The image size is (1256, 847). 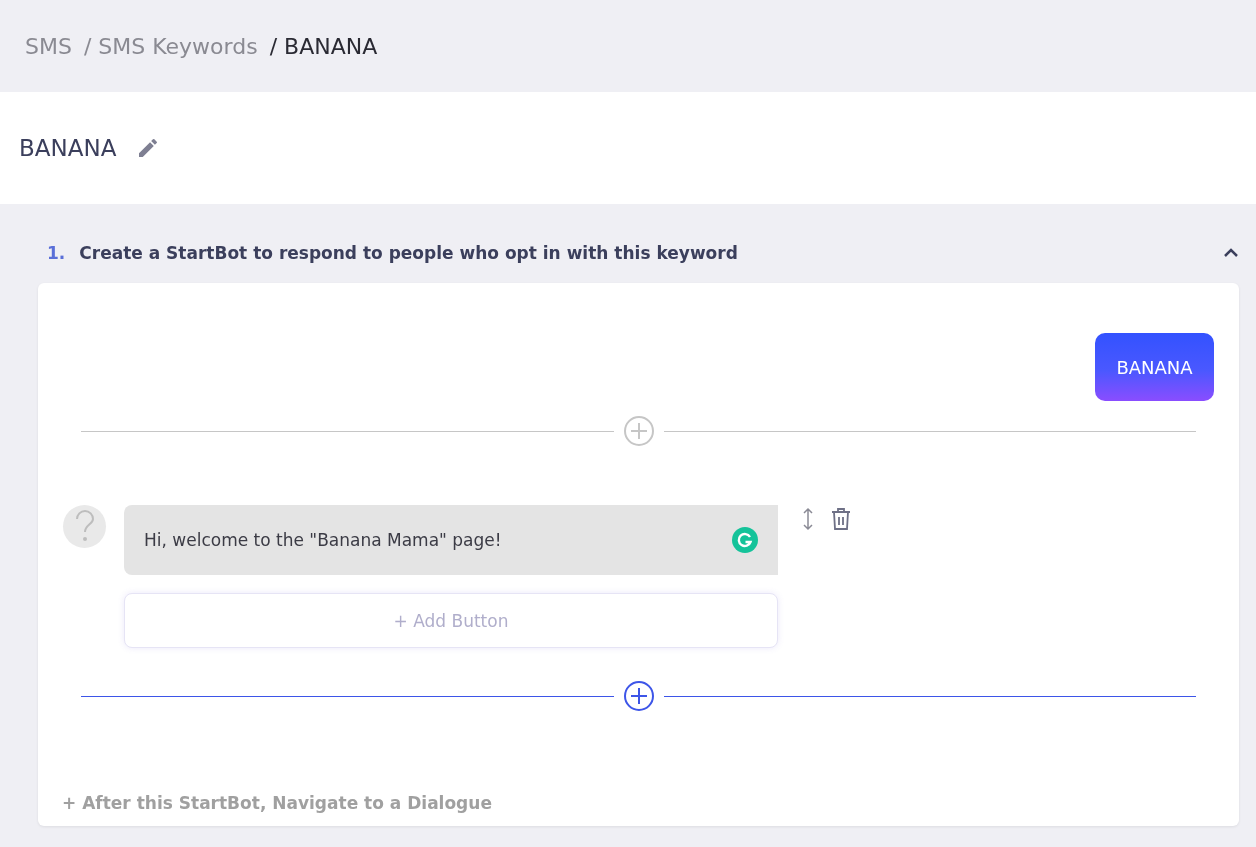 What do you see at coordinates (68, 148) in the screenshot?
I see `page-title: BANANA` at bounding box center [68, 148].